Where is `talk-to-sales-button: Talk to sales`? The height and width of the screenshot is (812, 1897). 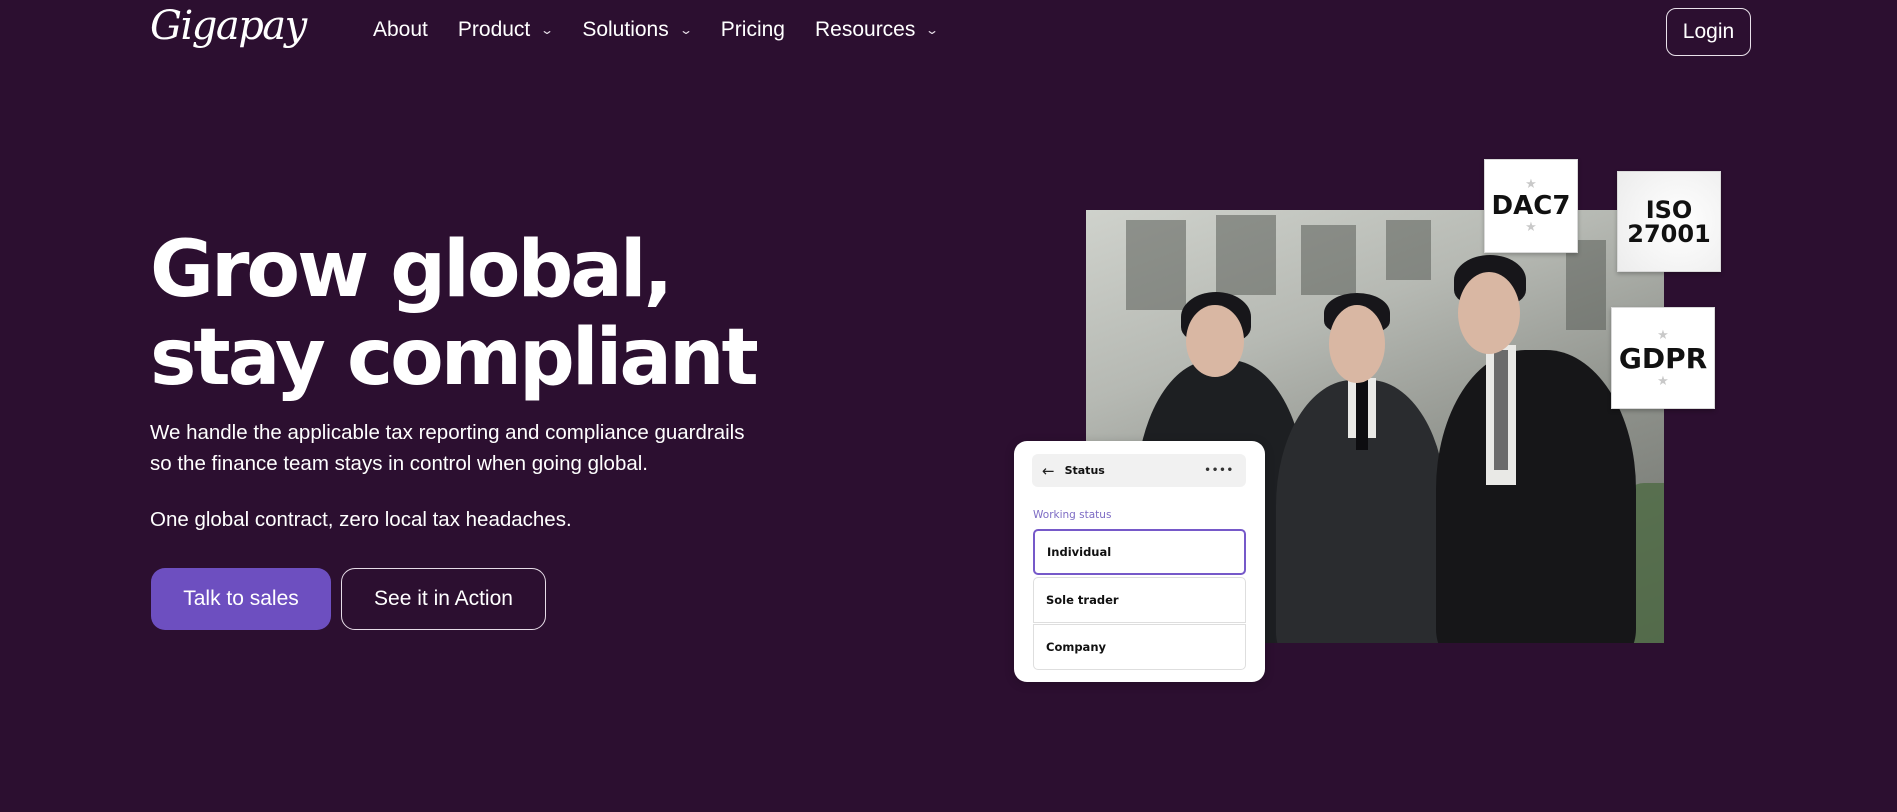 talk-to-sales-button: Talk to sales is located at coordinates (241, 599).